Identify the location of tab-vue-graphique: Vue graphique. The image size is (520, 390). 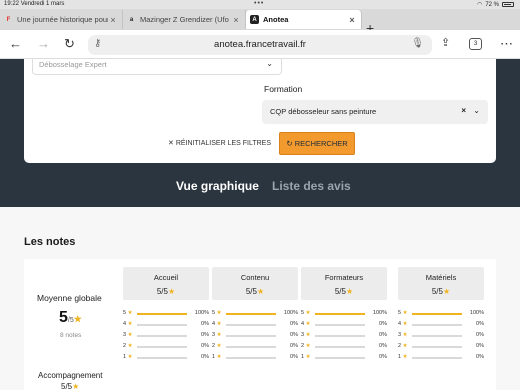
(217, 186).